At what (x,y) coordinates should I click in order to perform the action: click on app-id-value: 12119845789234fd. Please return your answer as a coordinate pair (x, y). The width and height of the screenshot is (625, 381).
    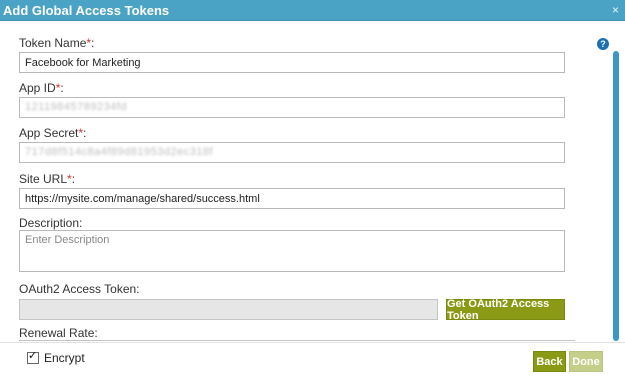
    Looking at the image, I should click on (76, 107).